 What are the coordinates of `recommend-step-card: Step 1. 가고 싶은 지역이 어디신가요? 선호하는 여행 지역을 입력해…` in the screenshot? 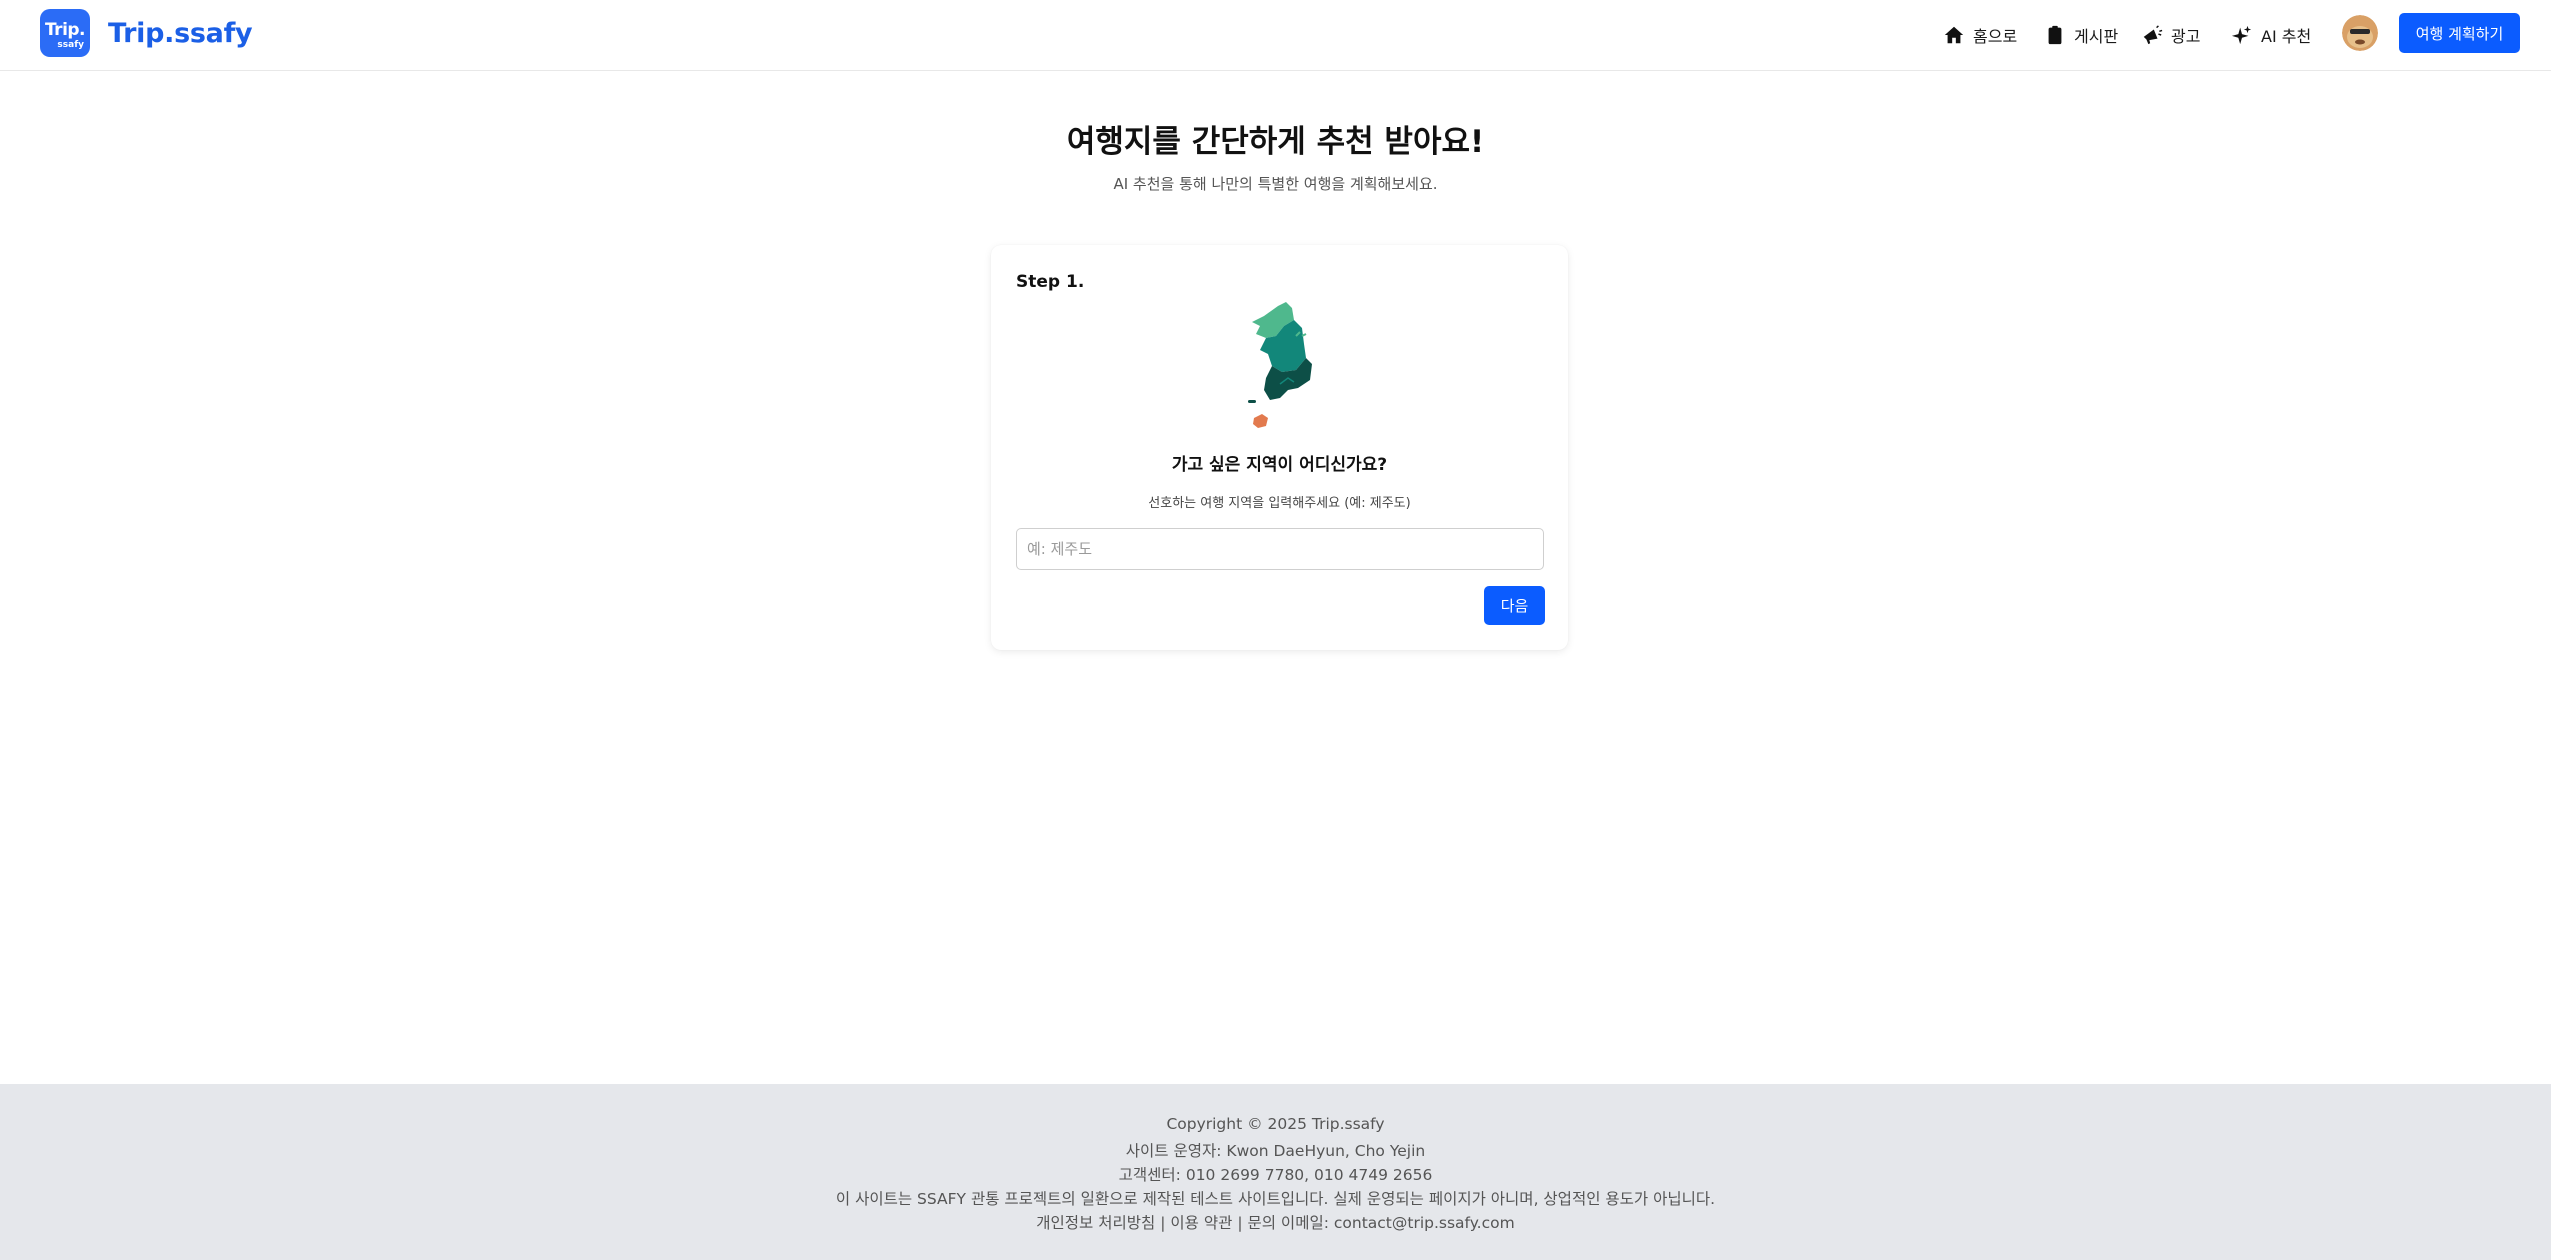 It's located at (1279, 447).